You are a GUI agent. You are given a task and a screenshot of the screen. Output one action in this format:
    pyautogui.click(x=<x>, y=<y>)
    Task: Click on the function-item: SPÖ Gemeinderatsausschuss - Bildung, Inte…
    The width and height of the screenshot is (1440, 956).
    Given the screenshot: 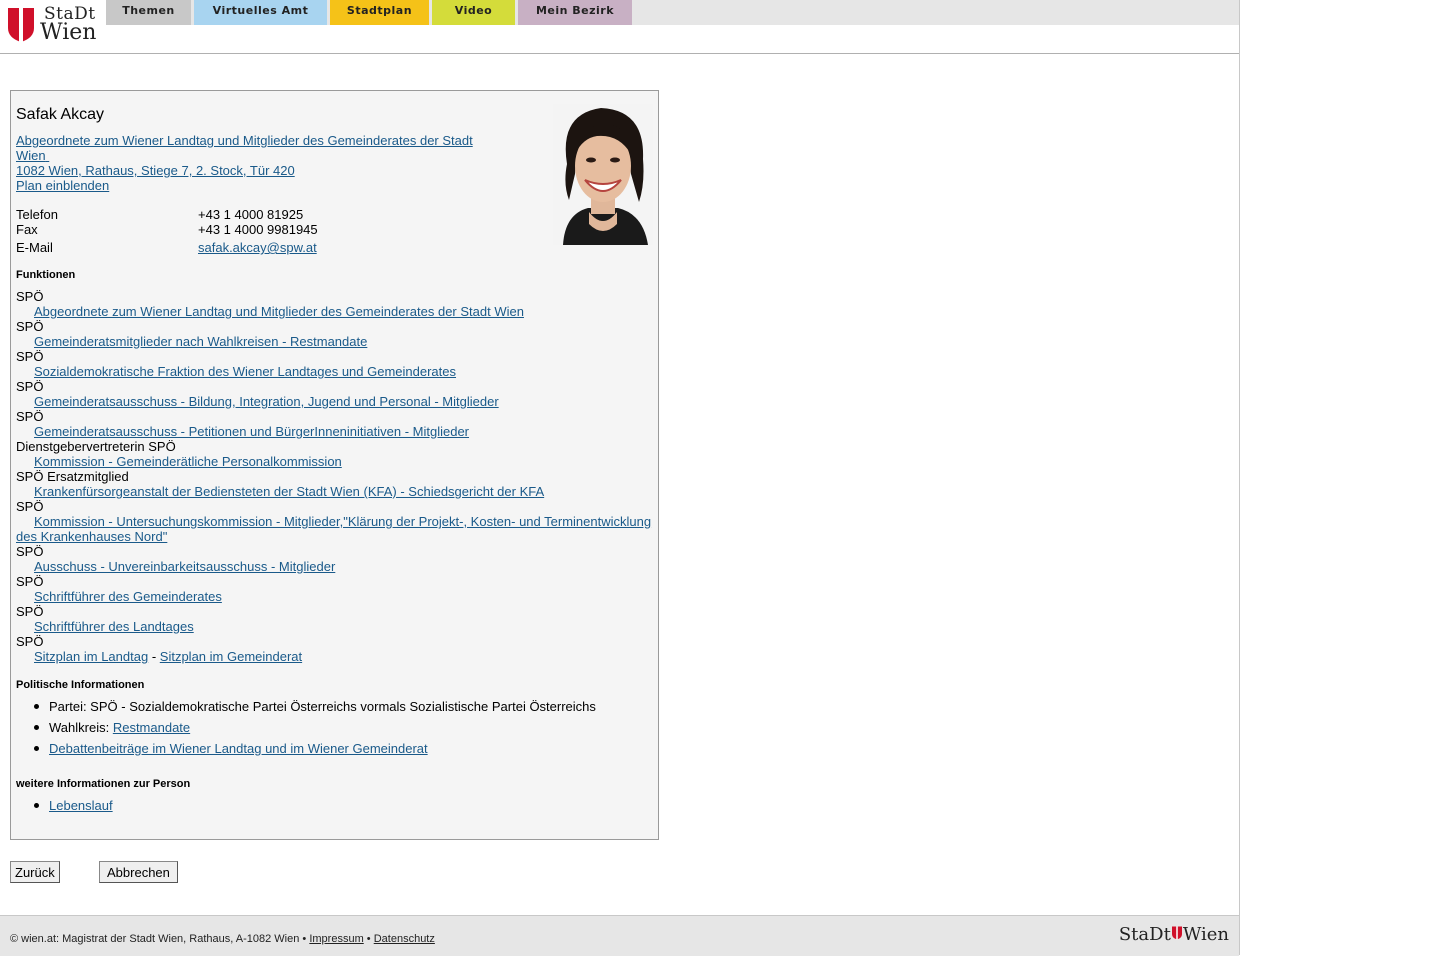 What is the action you would take?
    pyautogui.click(x=336, y=394)
    